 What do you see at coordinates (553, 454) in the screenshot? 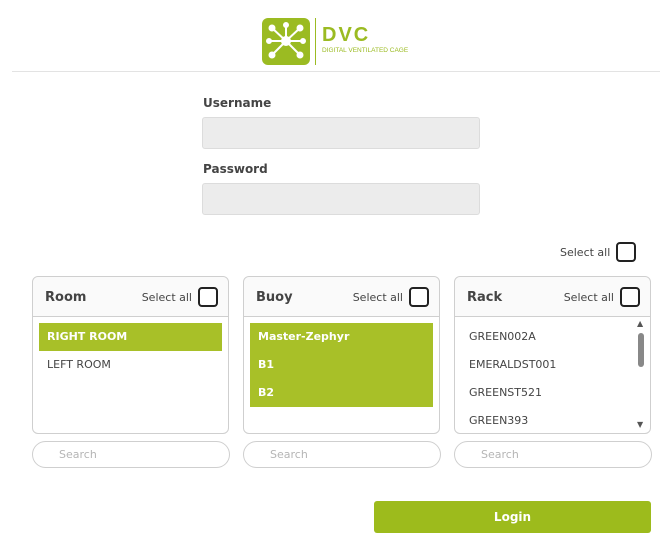
I see `rack-search-input` at bounding box center [553, 454].